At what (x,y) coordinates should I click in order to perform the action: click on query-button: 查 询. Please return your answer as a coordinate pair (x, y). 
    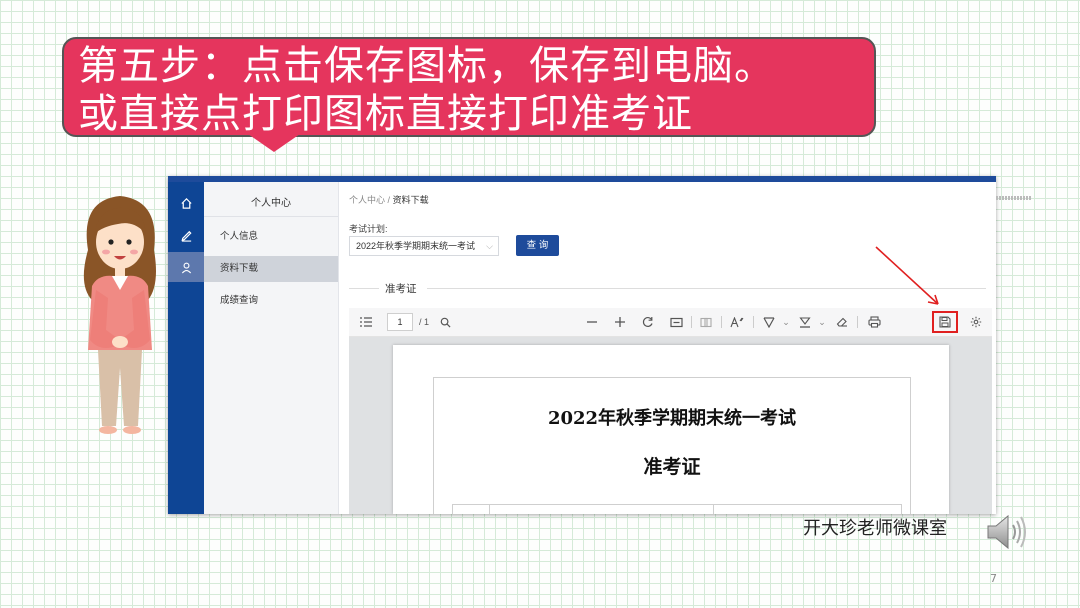
    Looking at the image, I should click on (537, 245).